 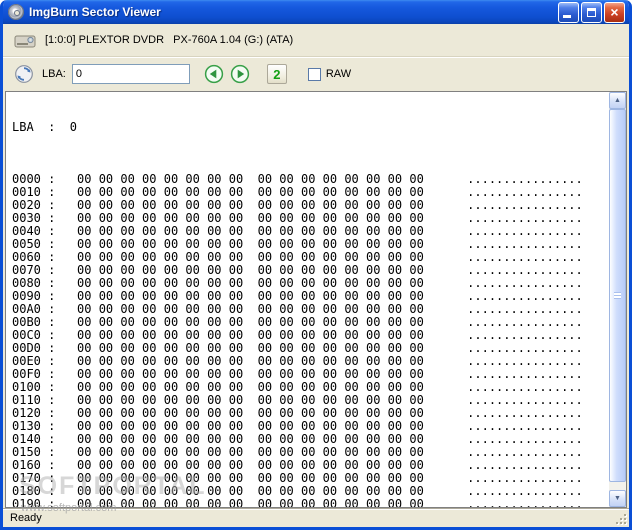 What do you see at coordinates (276, 74) in the screenshot?
I see `sector-number-button: 2` at bounding box center [276, 74].